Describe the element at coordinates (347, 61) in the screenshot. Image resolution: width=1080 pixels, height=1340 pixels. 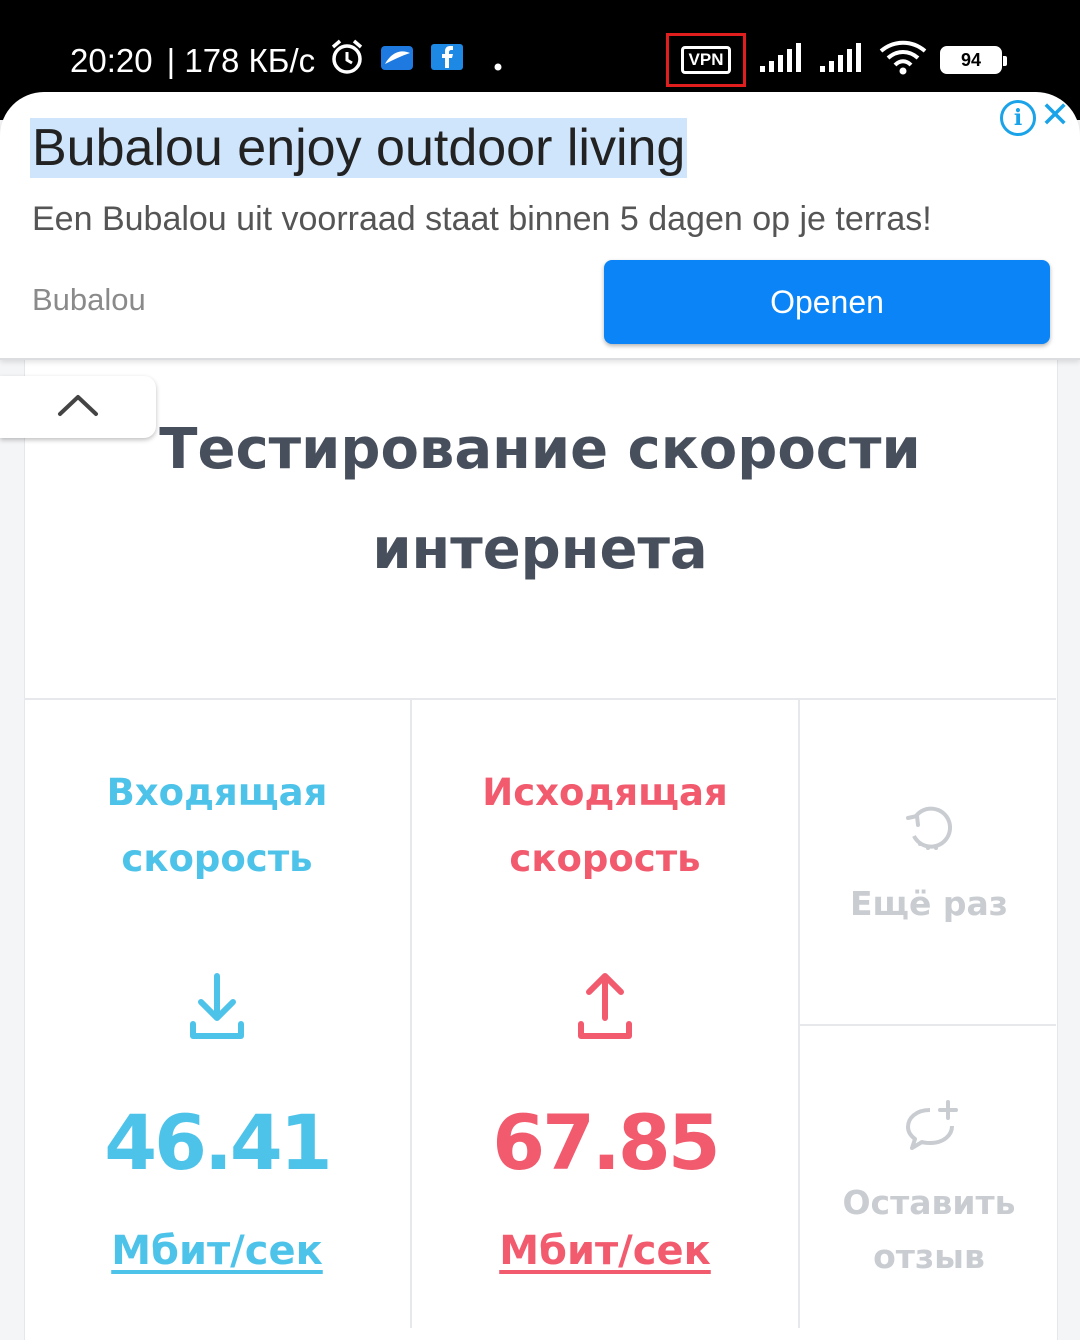
I see `alarm-icon` at that location.